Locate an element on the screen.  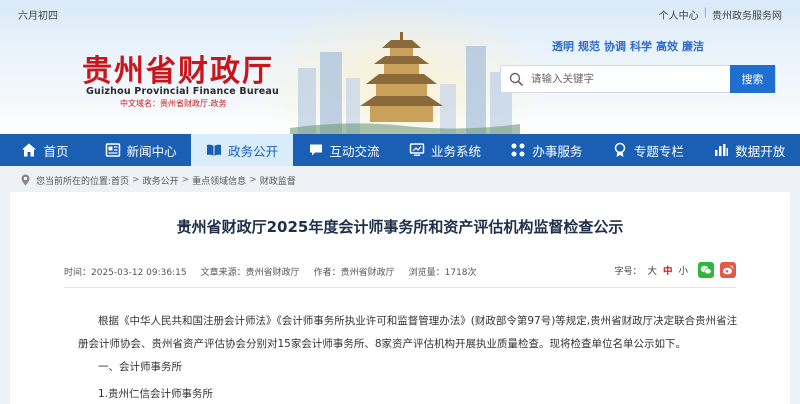
news-icon is located at coordinates (112, 150).